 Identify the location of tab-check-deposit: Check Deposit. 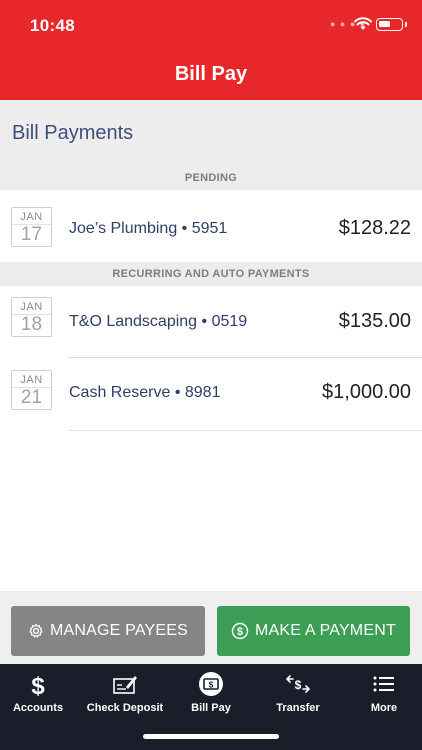
(125, 694).